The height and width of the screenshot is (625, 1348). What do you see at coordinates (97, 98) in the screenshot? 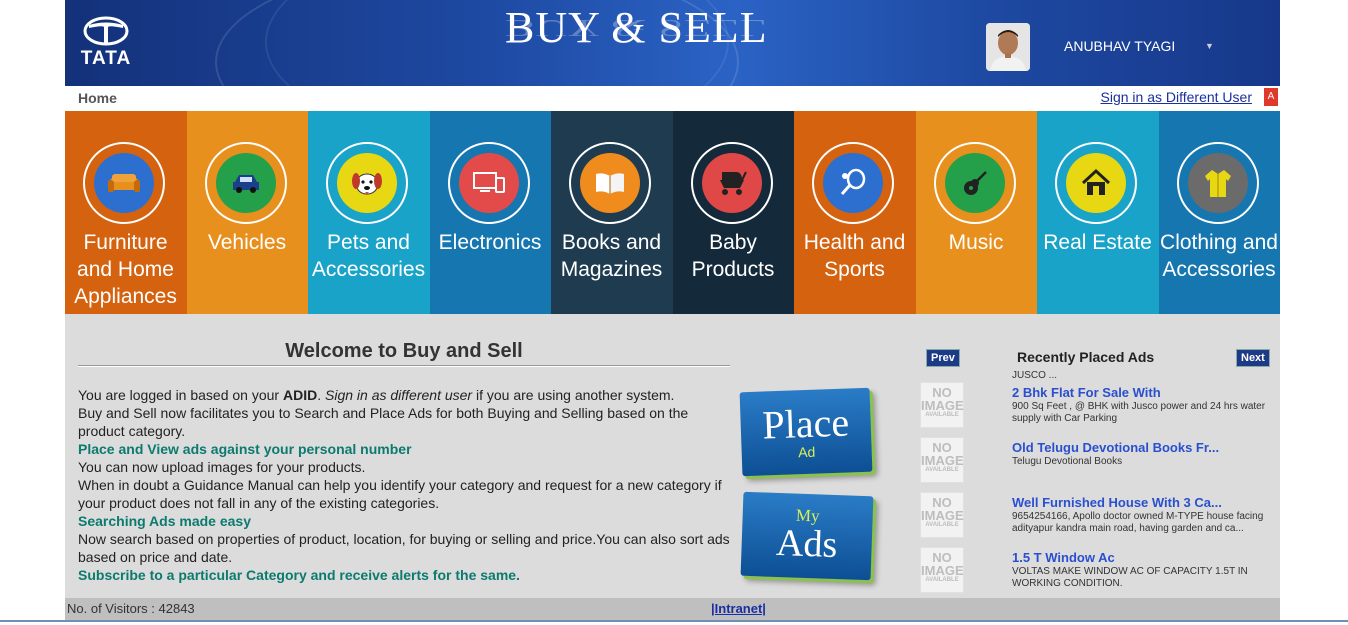
I see `home-link: Home` at bounding box center [97, 98].